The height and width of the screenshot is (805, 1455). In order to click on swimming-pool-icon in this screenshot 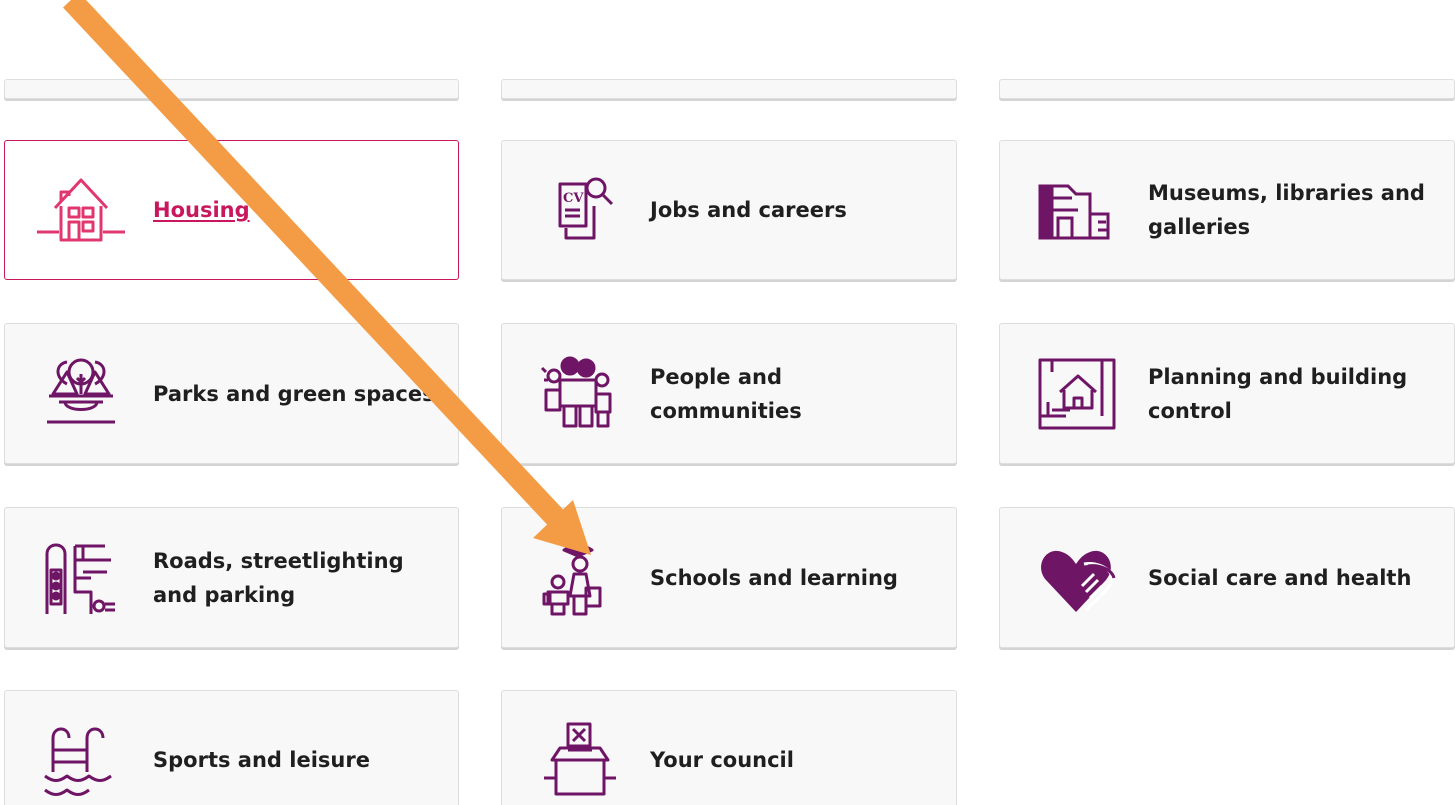, I will do `click(81, 760)`.